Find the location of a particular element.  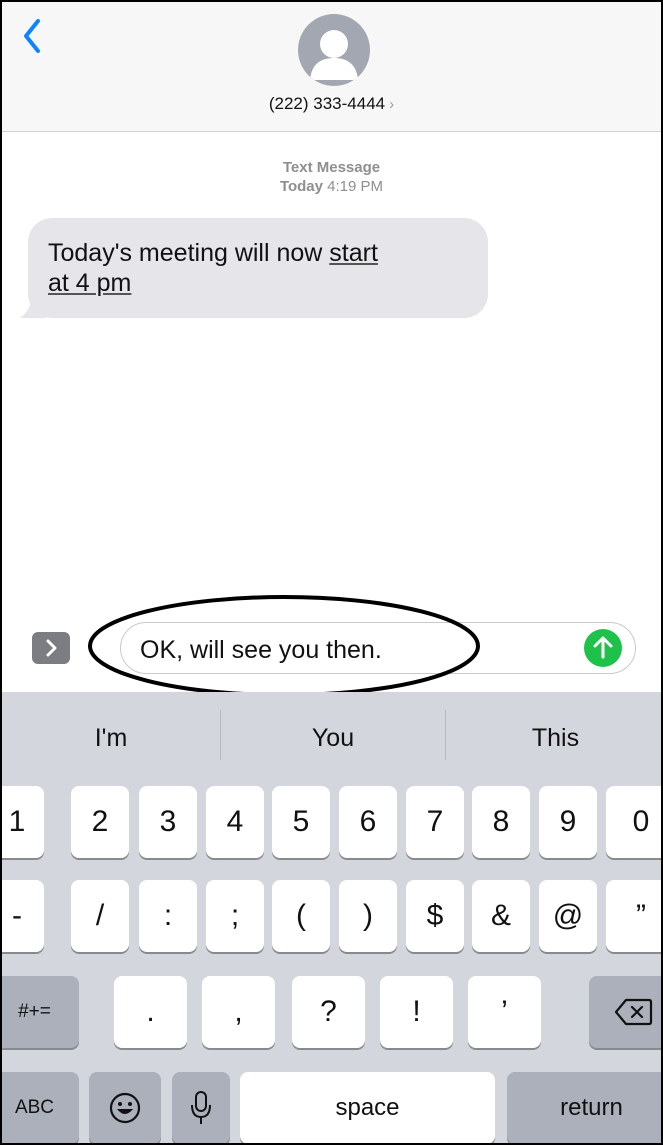

arrow-up-icon is located at coordinates (603, 647).